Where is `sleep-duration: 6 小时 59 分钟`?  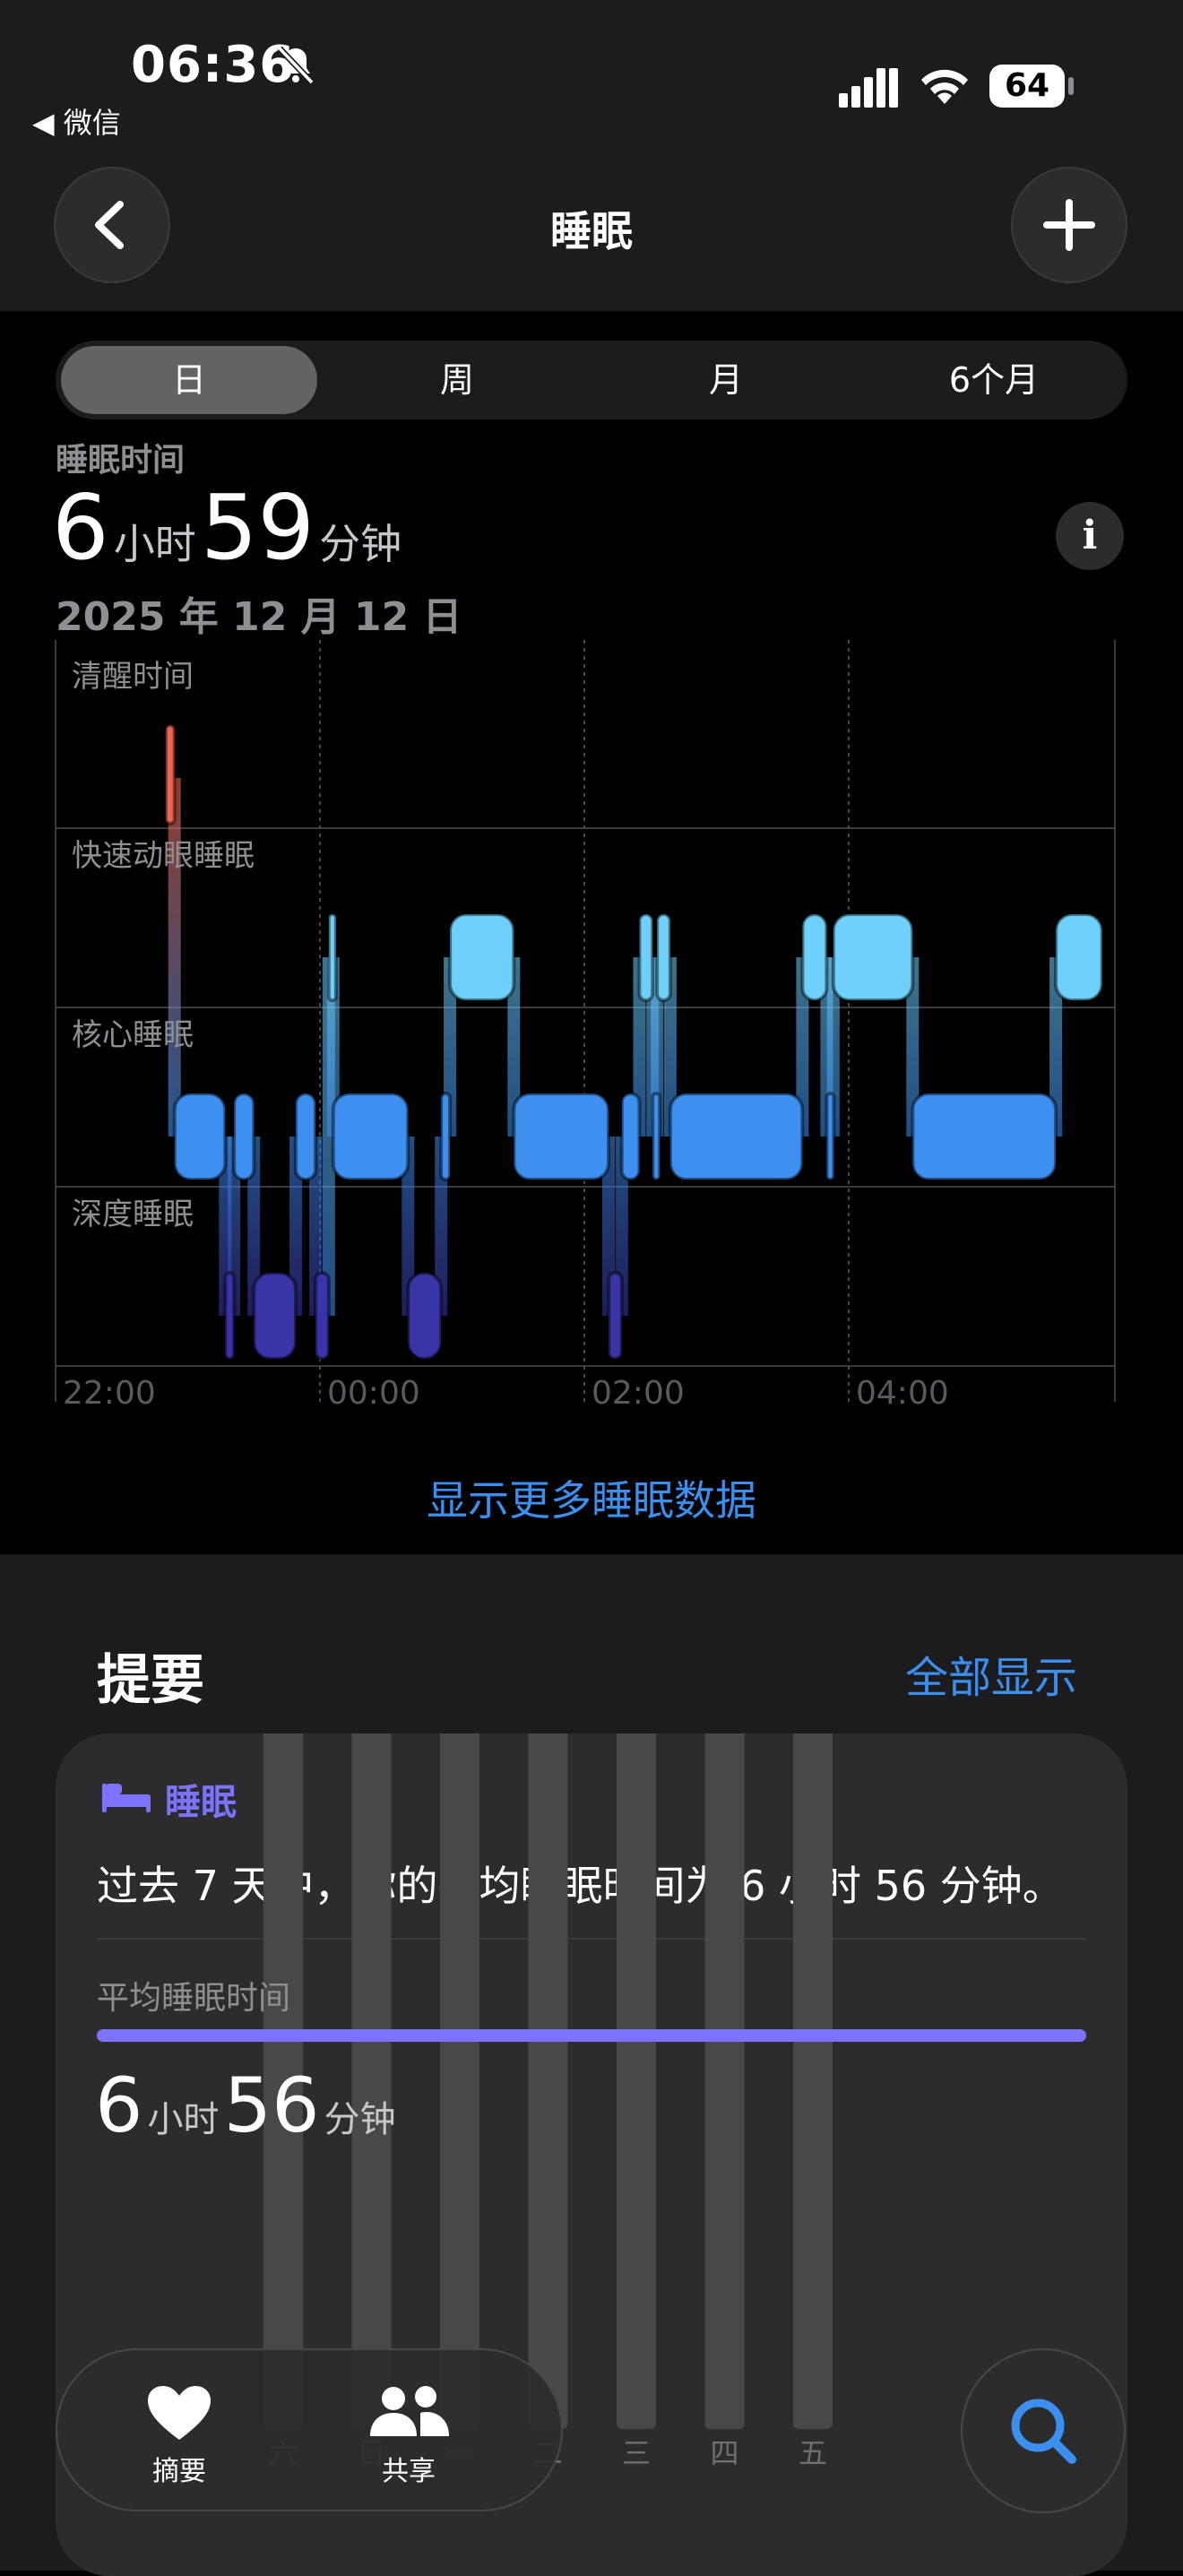 sleep-duration: 6 小时 59 分钟 is located at coordinates (227, 527).